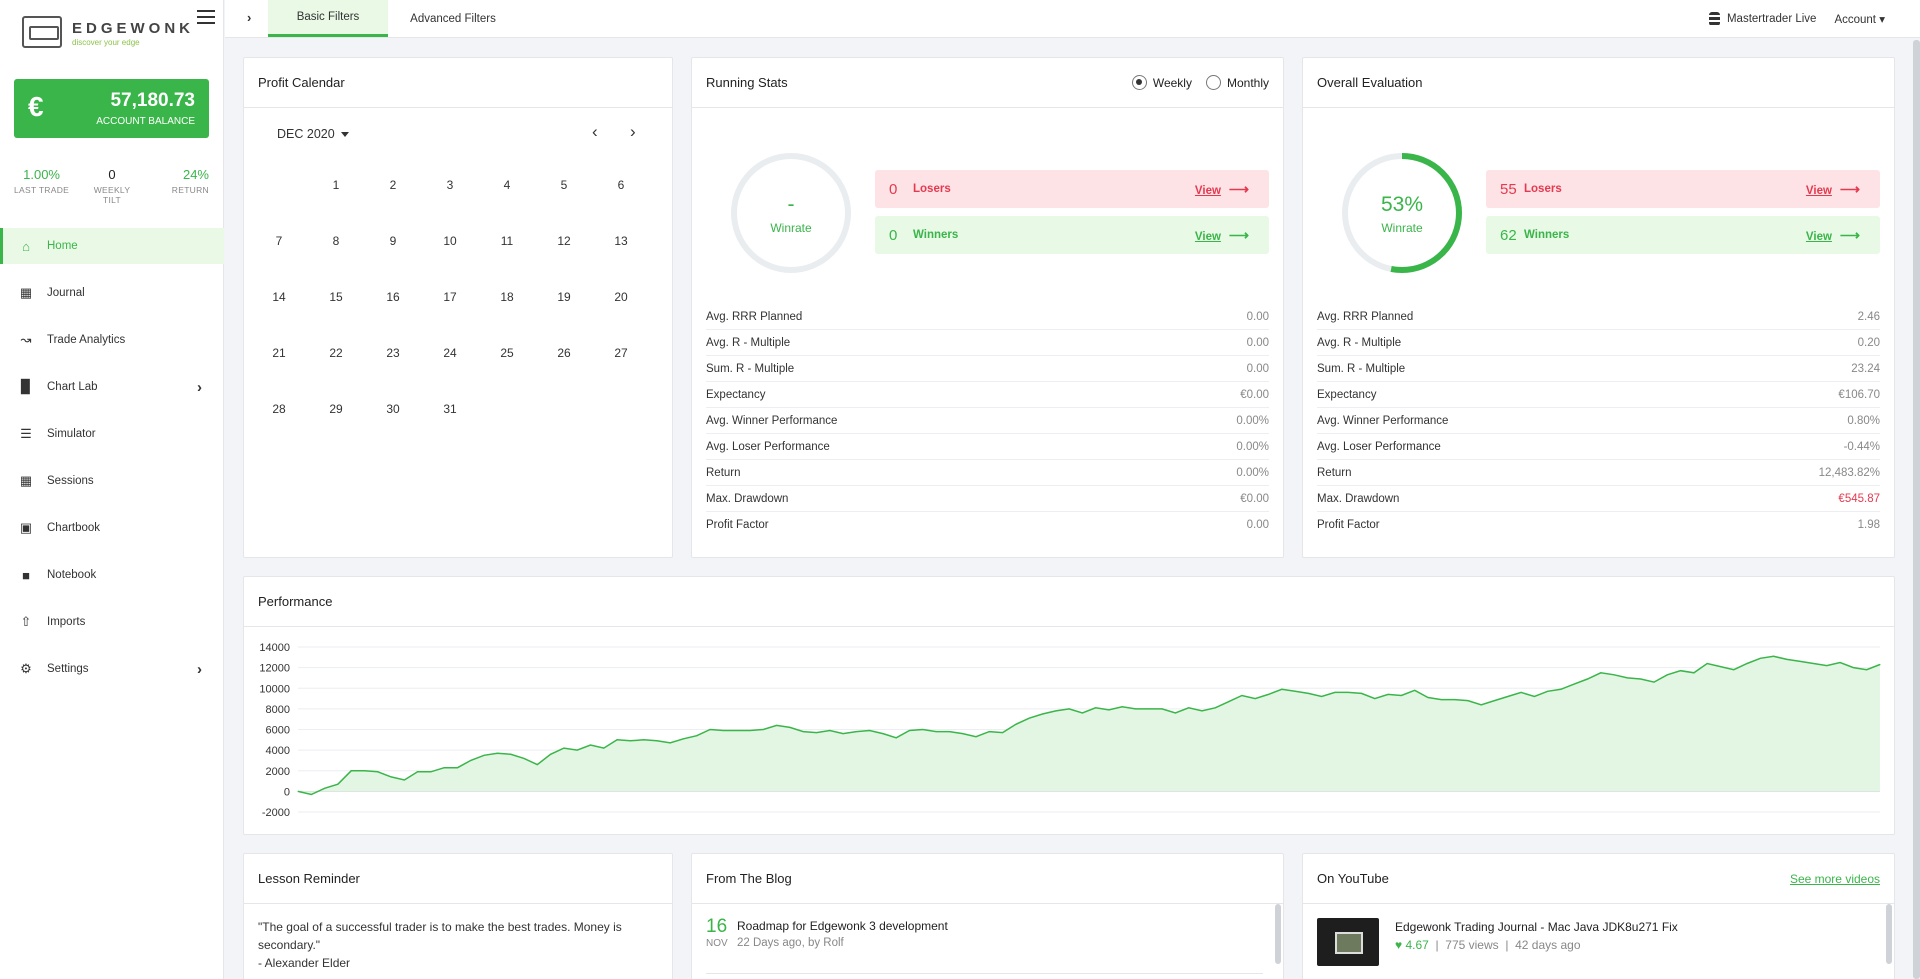 The height and width of the screenshot is (979, 1920). Describe the element at coordinates (1353, 878) in the screenshot. I see `panel-title-text: On YouTube` at that location.